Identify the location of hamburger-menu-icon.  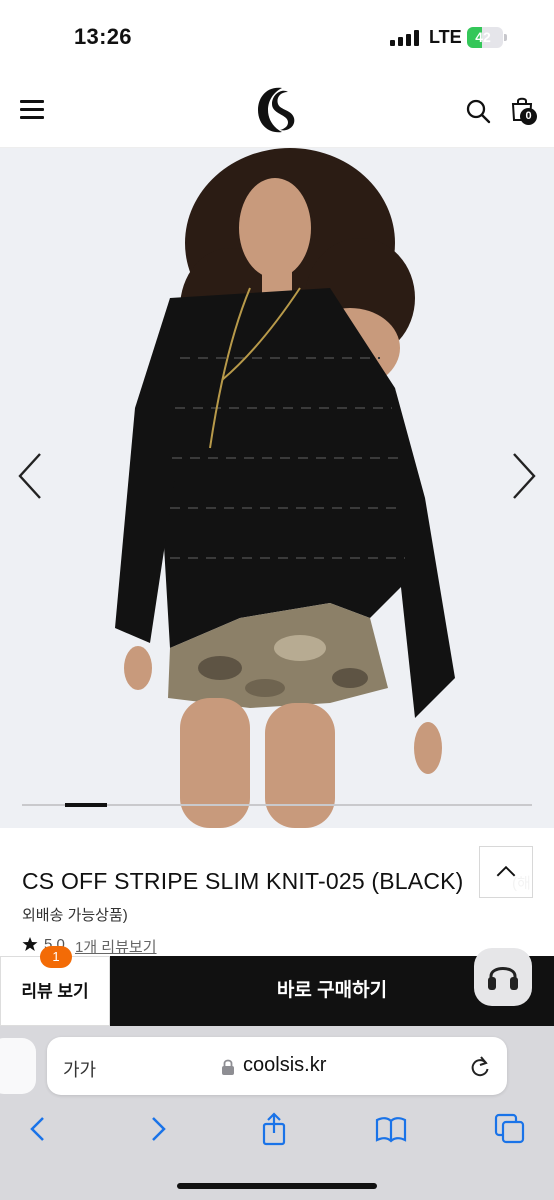
(33, 109).